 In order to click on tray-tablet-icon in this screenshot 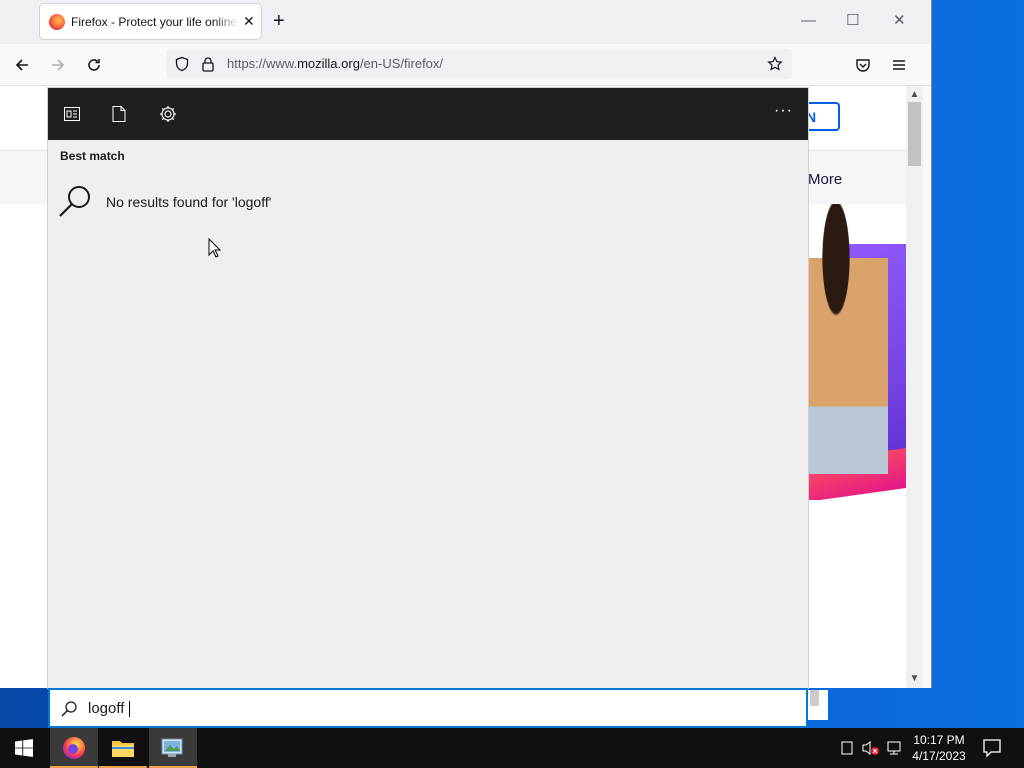, I will do `click(847, 748)`.